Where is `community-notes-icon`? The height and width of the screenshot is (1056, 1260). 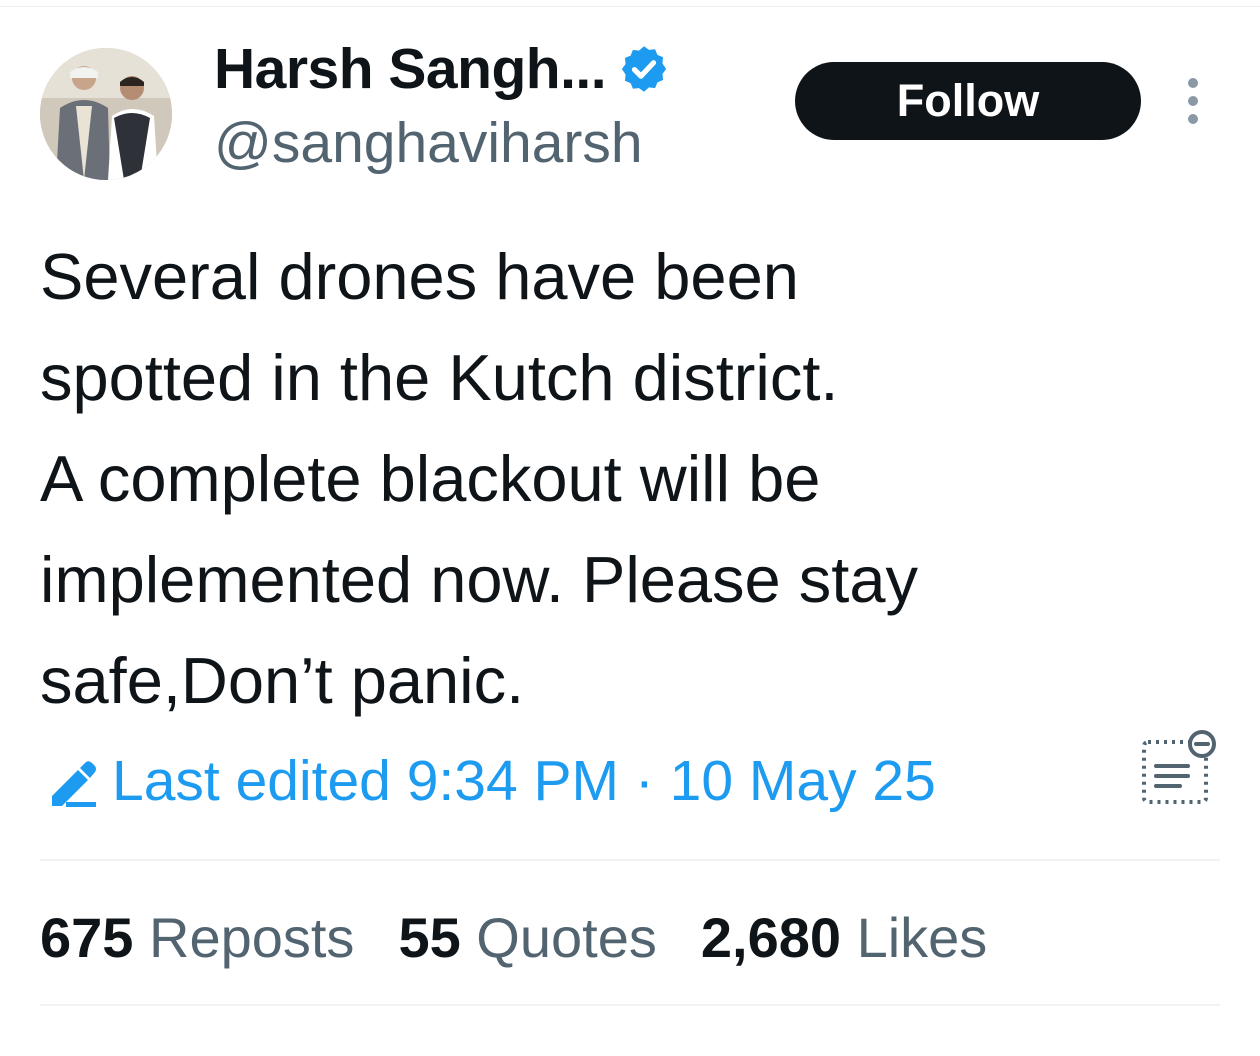 community-notes-icon is located at coordinates (1179, 769).